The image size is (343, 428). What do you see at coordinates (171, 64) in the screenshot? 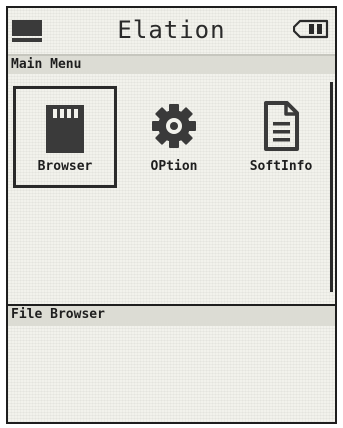
I see `main-menu-header: Main Menu` at bounding box center [171, 64].